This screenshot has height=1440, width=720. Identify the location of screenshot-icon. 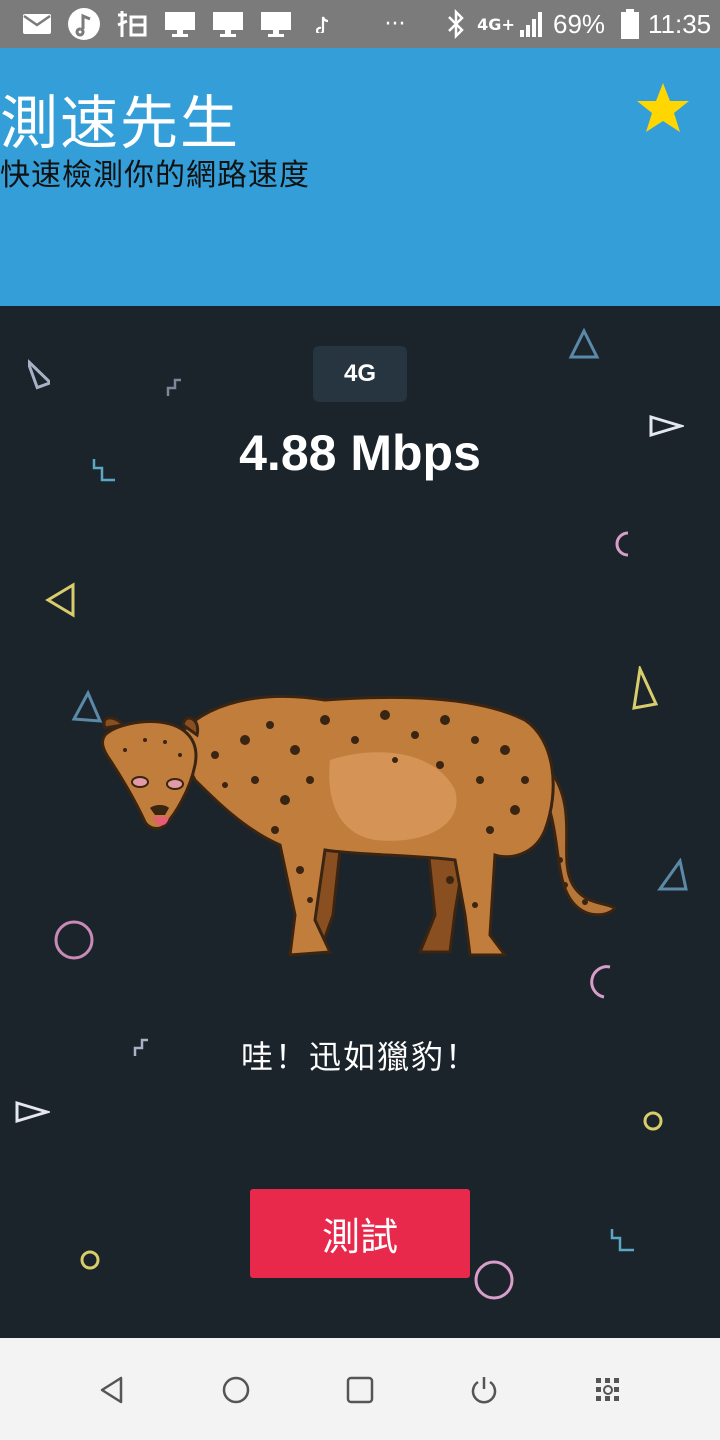
(608, 1390).